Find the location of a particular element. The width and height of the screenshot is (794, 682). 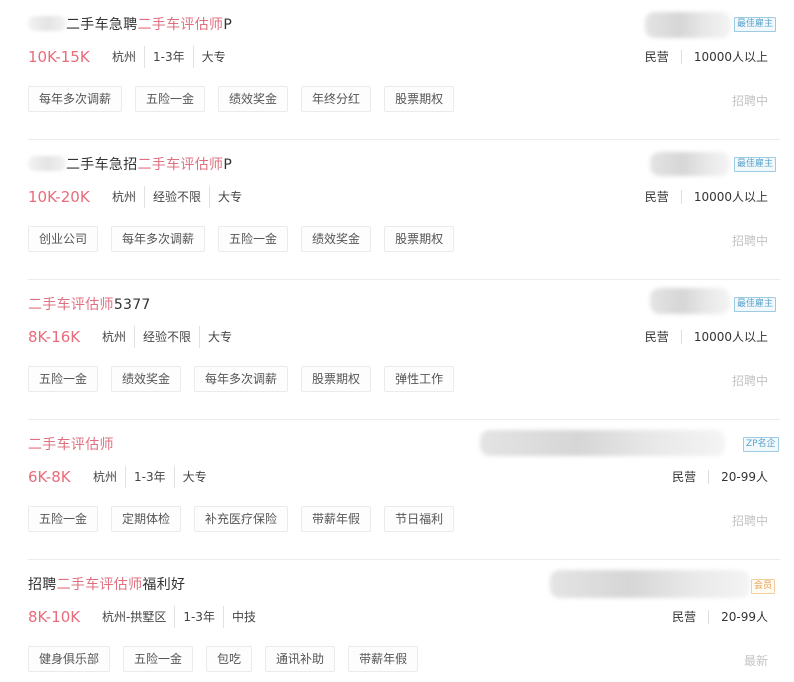

benefit-tags: 五险一金 定期体检 补充医疗保险 带薪年假 节日福利 is located at coordinates (247, 519).